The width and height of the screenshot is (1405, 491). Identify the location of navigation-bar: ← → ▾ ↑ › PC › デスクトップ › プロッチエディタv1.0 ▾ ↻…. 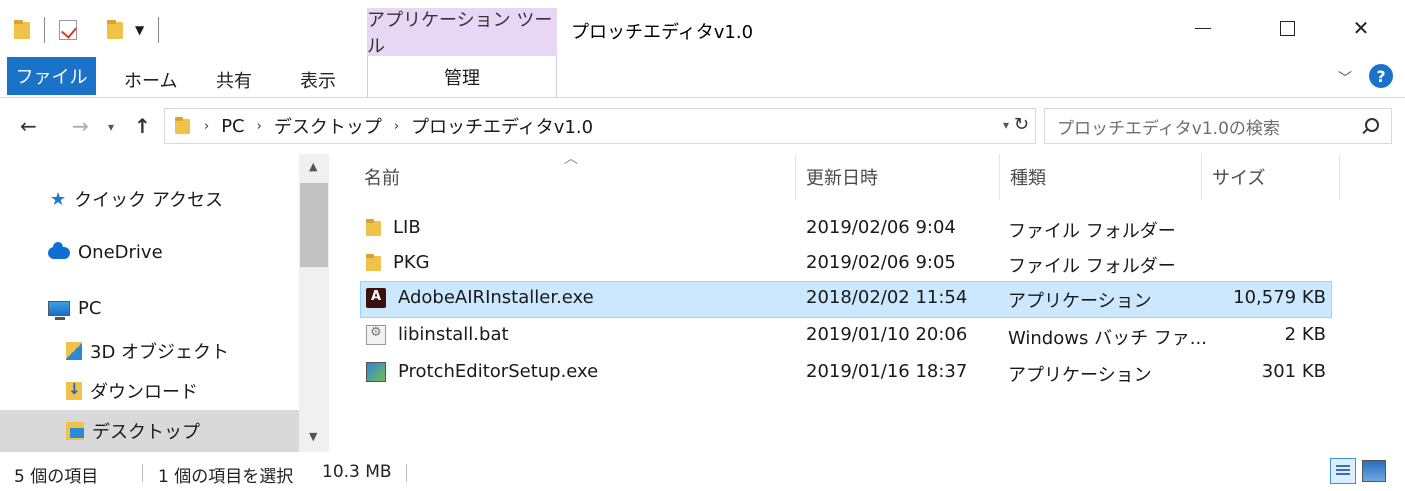
(702, 126).